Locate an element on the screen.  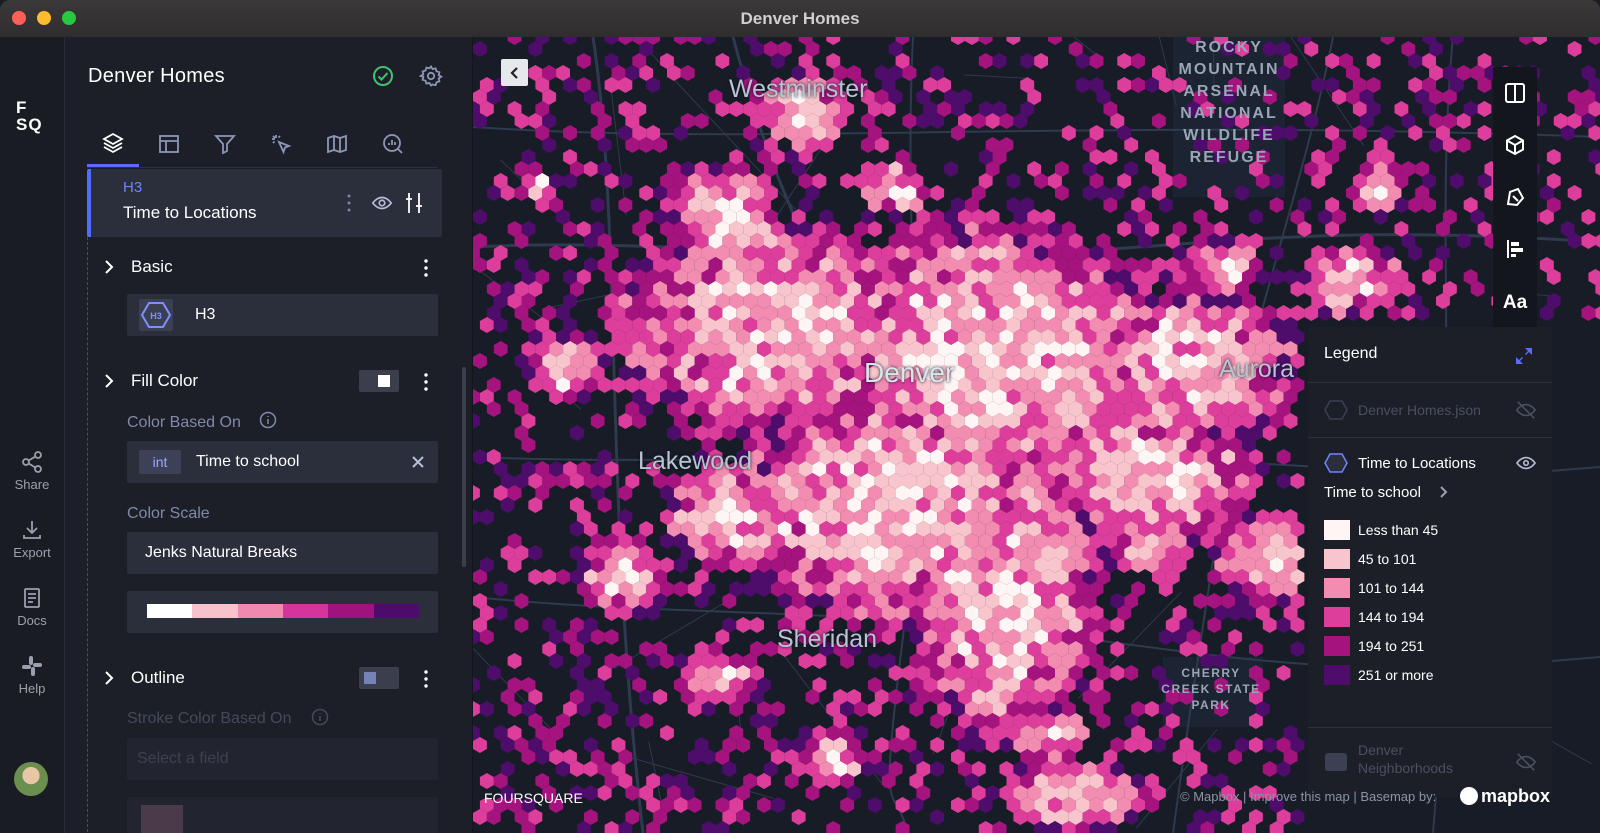
tab-layers is located at coordinates (113, 144).